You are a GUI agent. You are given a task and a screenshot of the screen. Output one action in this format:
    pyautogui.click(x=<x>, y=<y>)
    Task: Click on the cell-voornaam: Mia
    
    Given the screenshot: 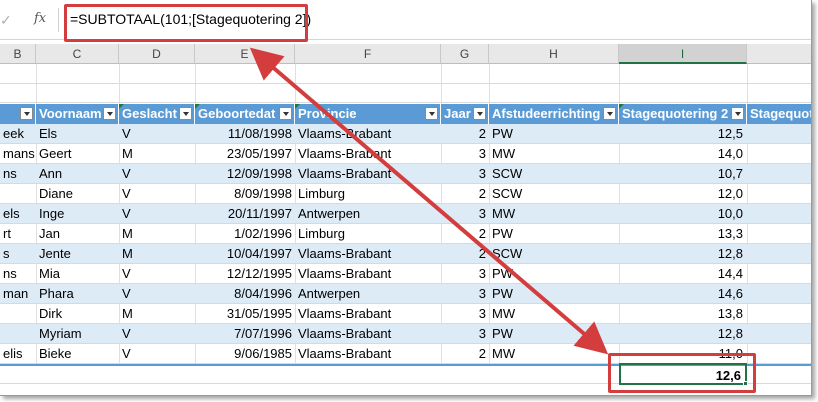 What is the action you would take?
    pyautogui.click(x=77, y=274)
    